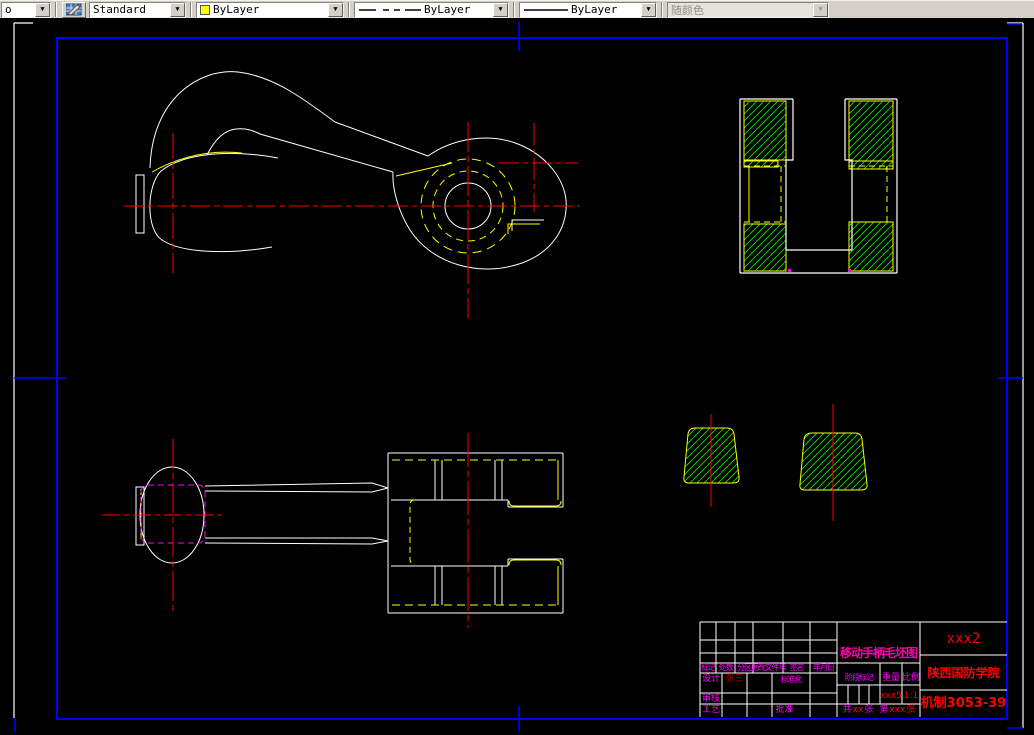  Describe the element at coordinates (963, 638) in the screenshot. I see `code-top: xxx2` at that location.